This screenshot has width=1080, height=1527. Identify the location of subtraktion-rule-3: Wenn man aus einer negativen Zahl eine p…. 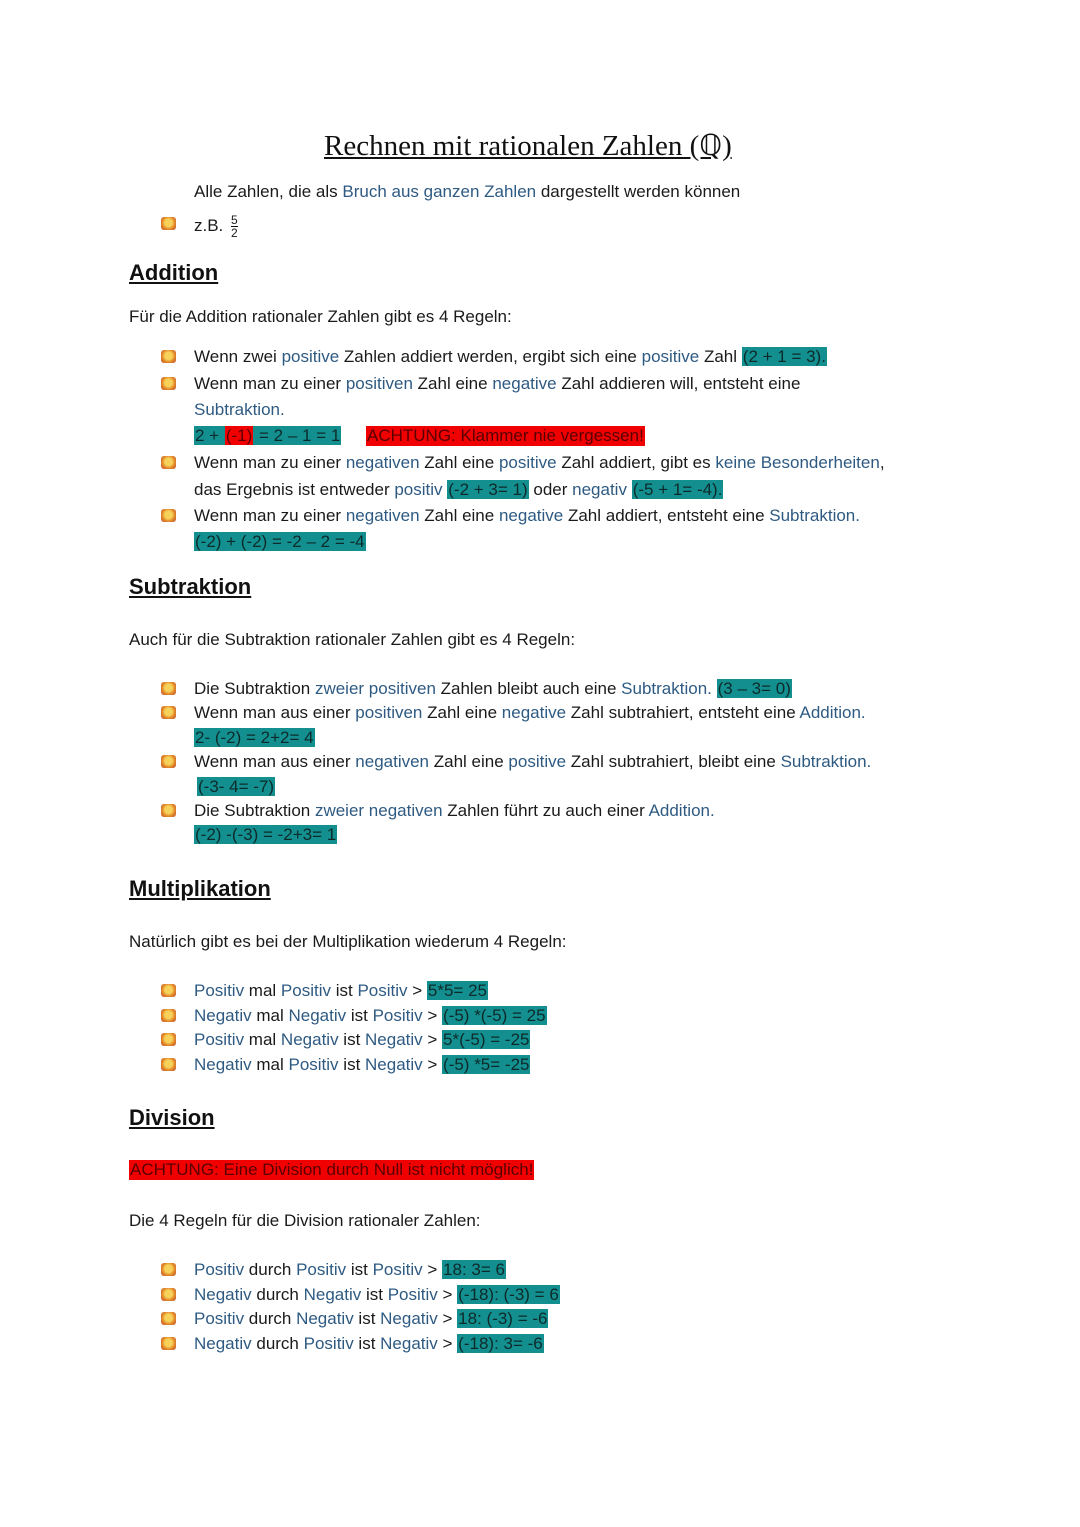
(533, 761).